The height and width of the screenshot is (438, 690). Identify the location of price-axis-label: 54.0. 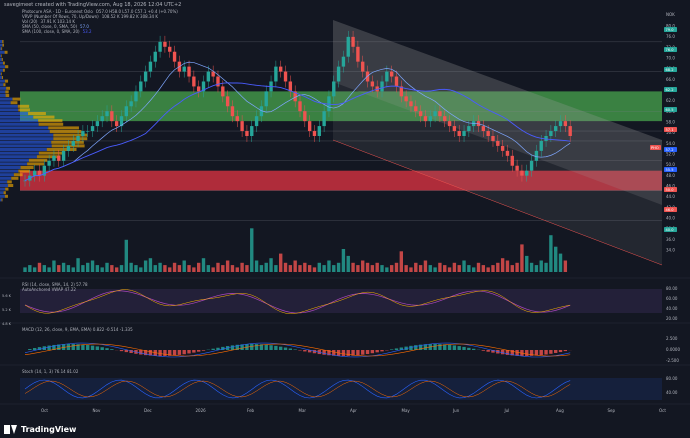
(670, 143).